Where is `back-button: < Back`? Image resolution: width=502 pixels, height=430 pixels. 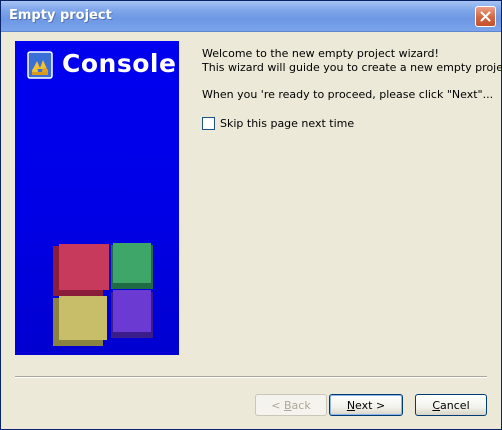 back-button: < Back is located at coordinates (291, 405).